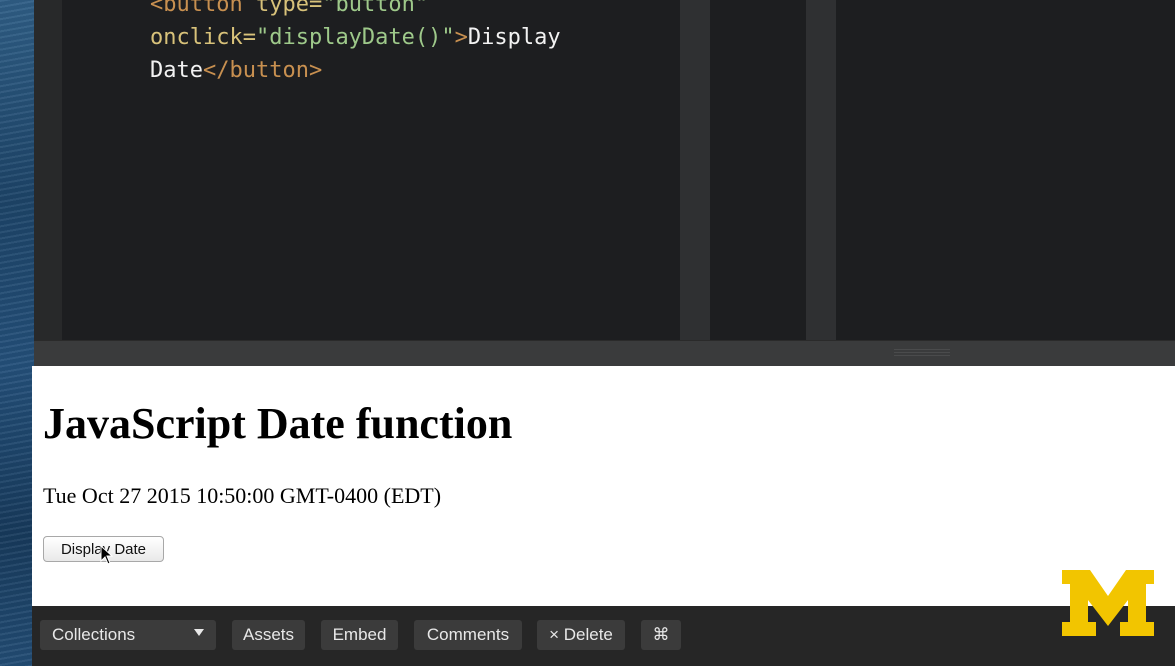 The height and width of the screenshot is (666, 1175). Describe the element at coordinates (922, 353) in the screenshot. I see `splitter-grip-icon` at that location.